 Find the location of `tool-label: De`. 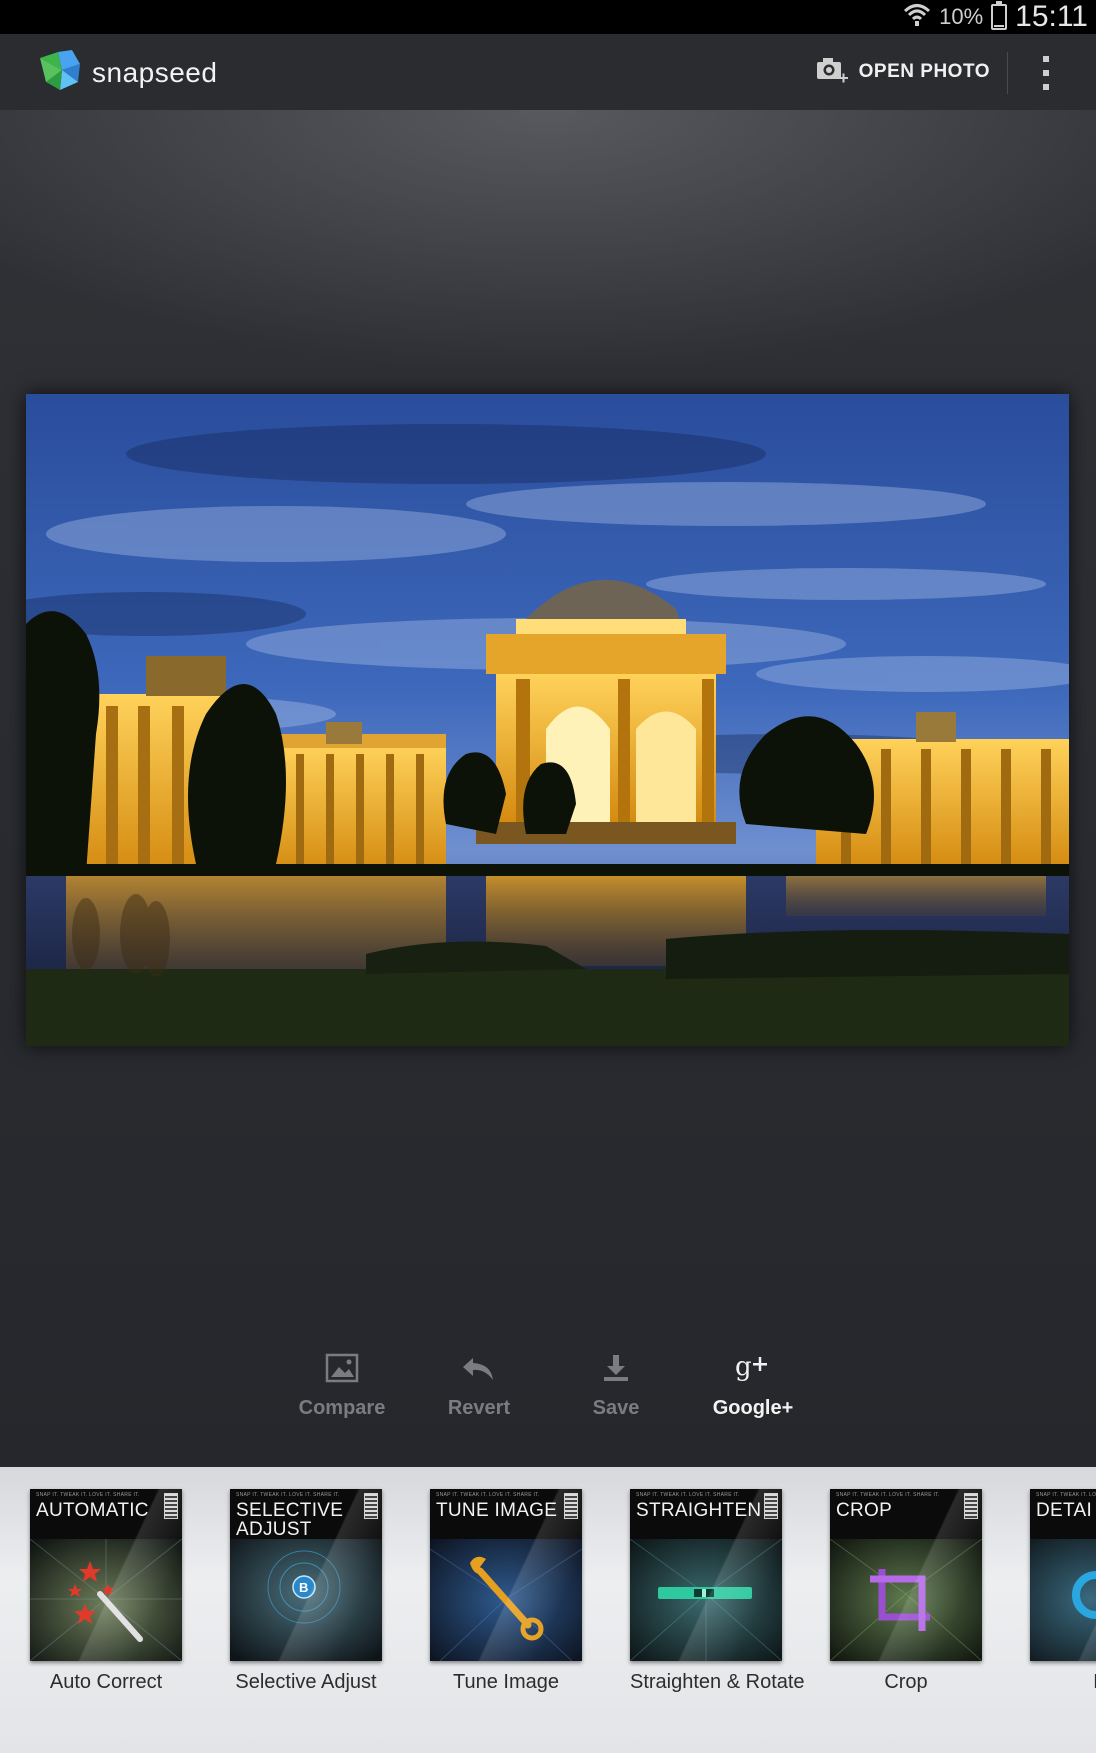

tool-label: De is located at coordinates (1063, 1682).